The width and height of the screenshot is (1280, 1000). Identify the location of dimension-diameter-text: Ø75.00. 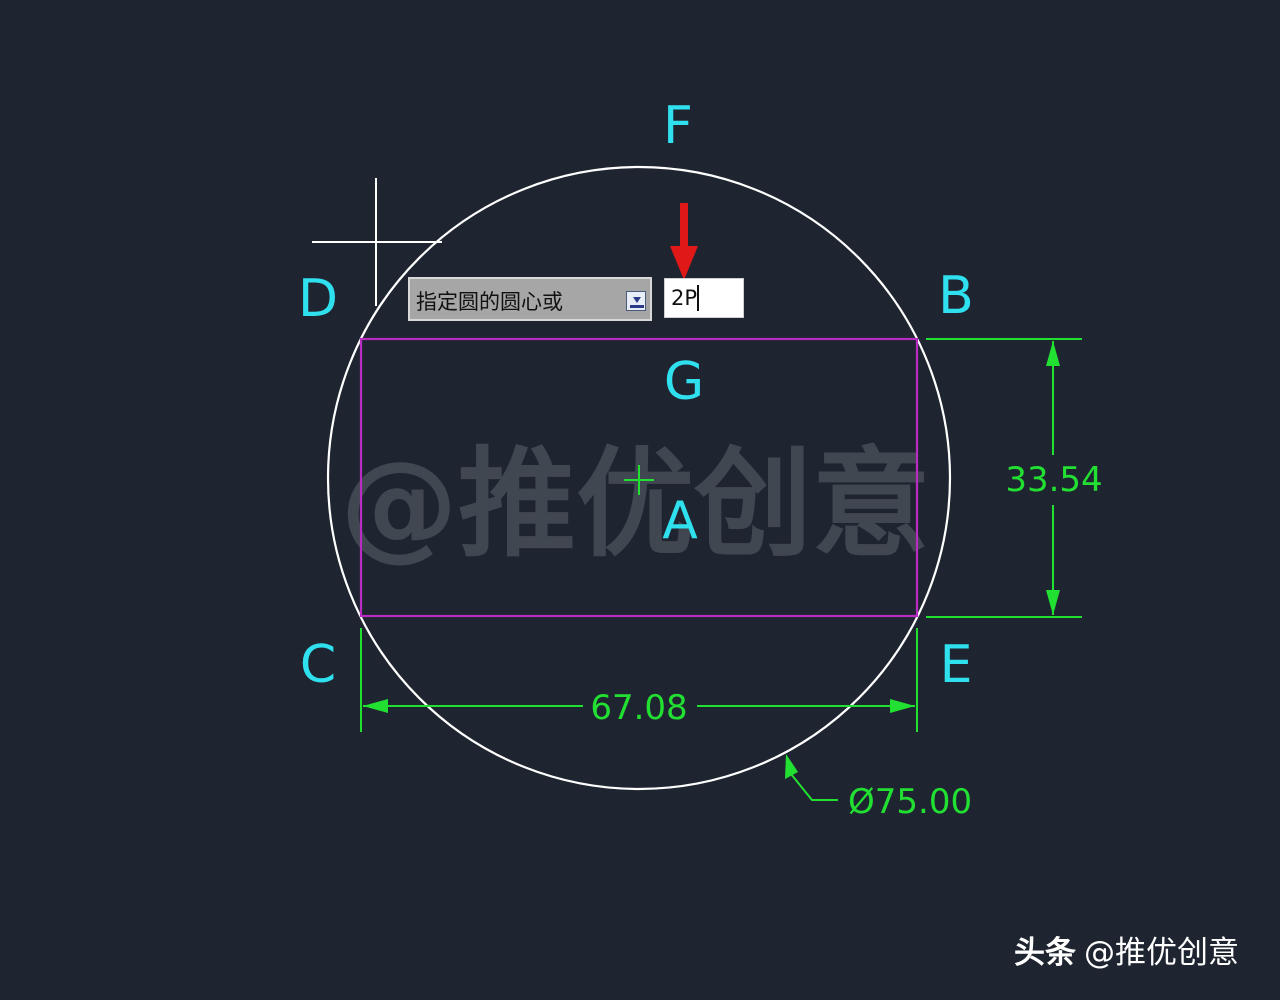
(910, 802).